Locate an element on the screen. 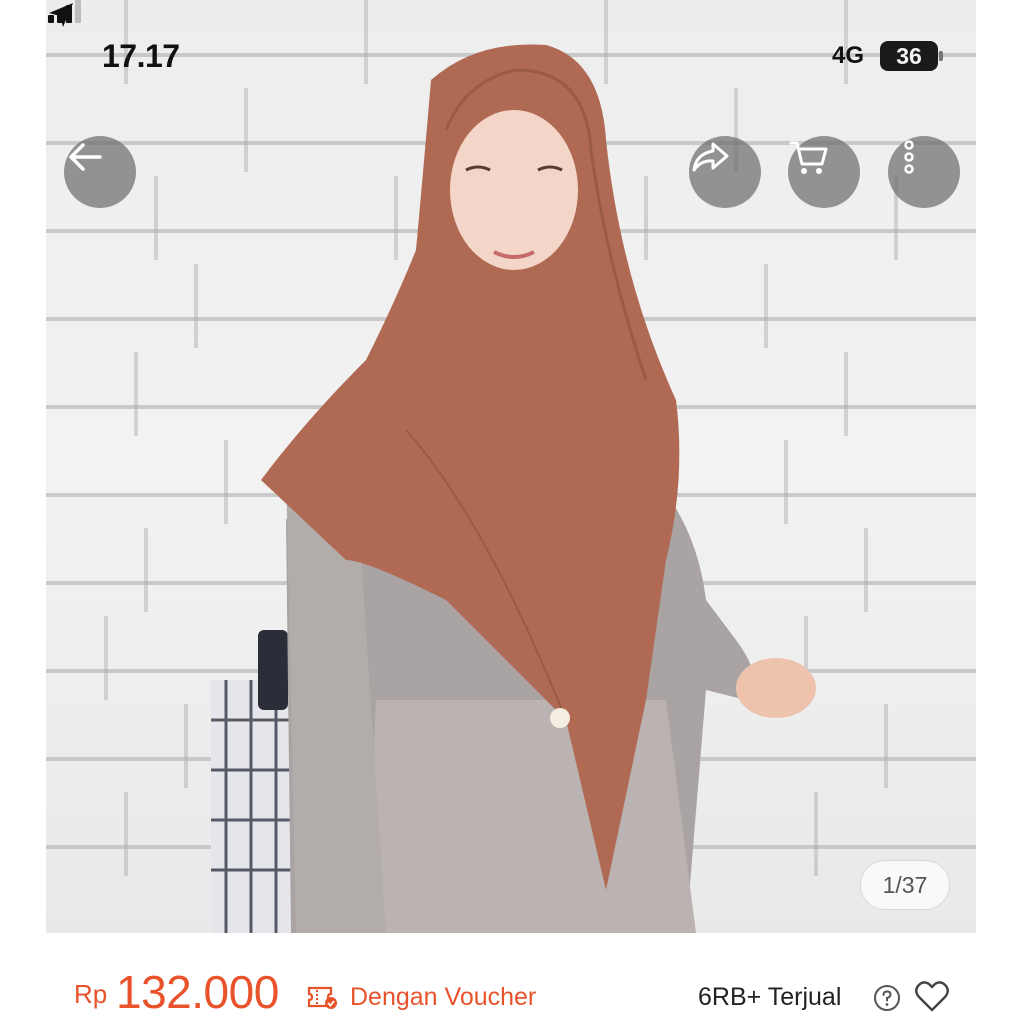  back-button is located at coordinates (100, 172).